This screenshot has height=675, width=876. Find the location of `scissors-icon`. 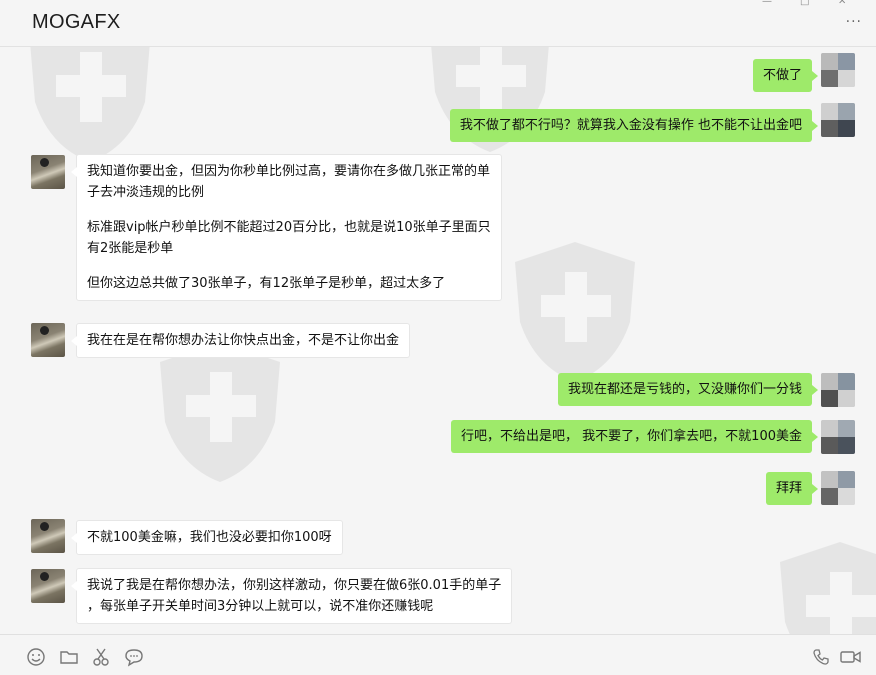

scissors-icon is located at coordinates (101, 657).